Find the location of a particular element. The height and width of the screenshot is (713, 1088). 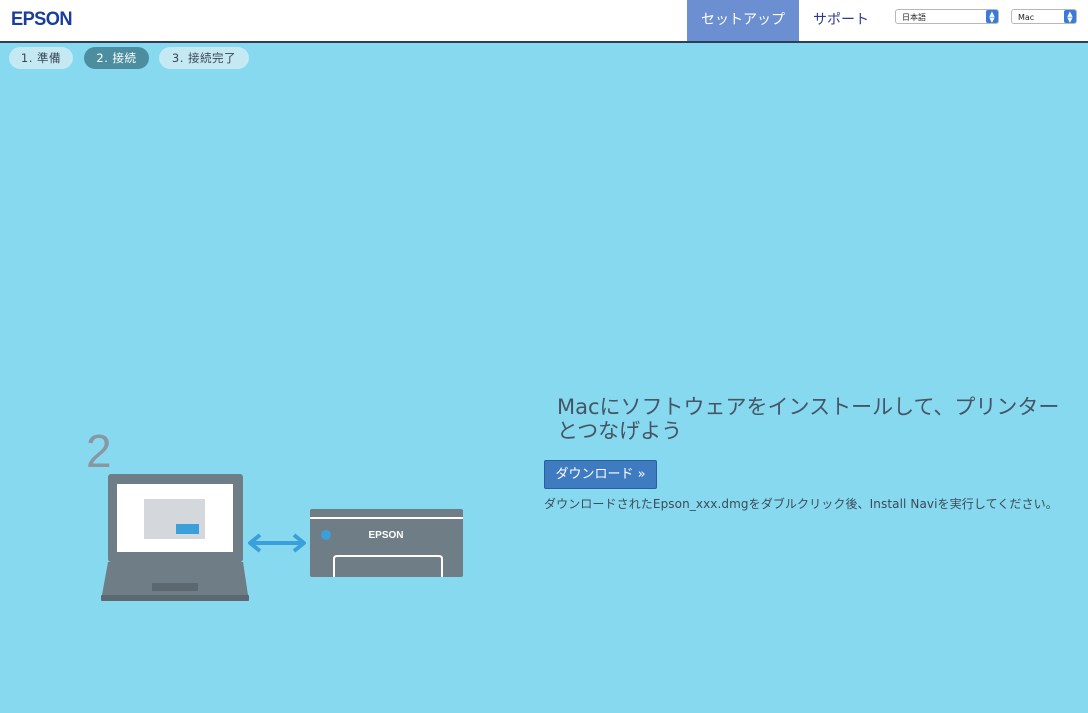

os-select-value: Mac is located at coordinates (1026, 17).